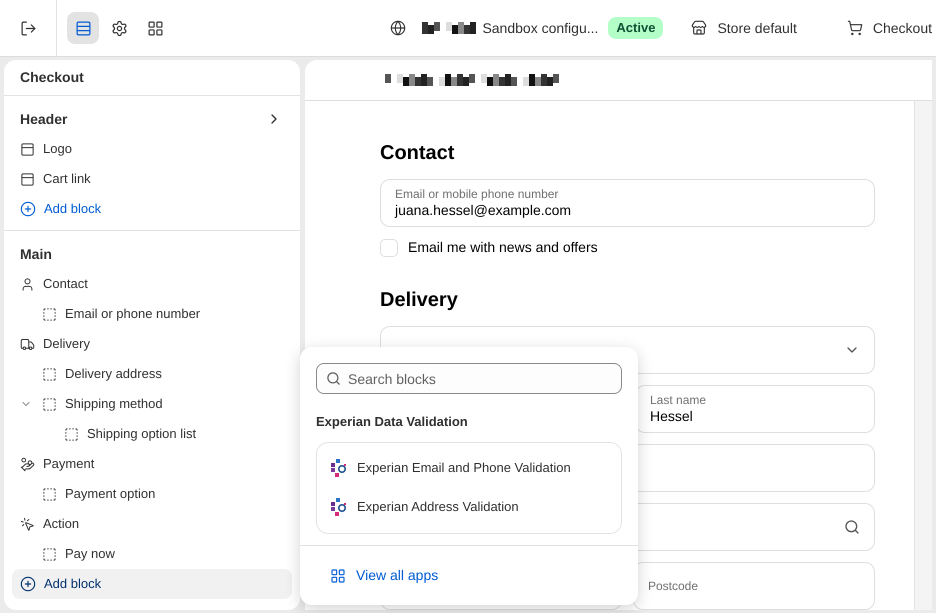 This screenshot has height=613, width=936. What do you see at coordinates (503, 247) in the screenshot?
I see `checkbox-label: Email me with news and offers` at bounding box center [503, 247].